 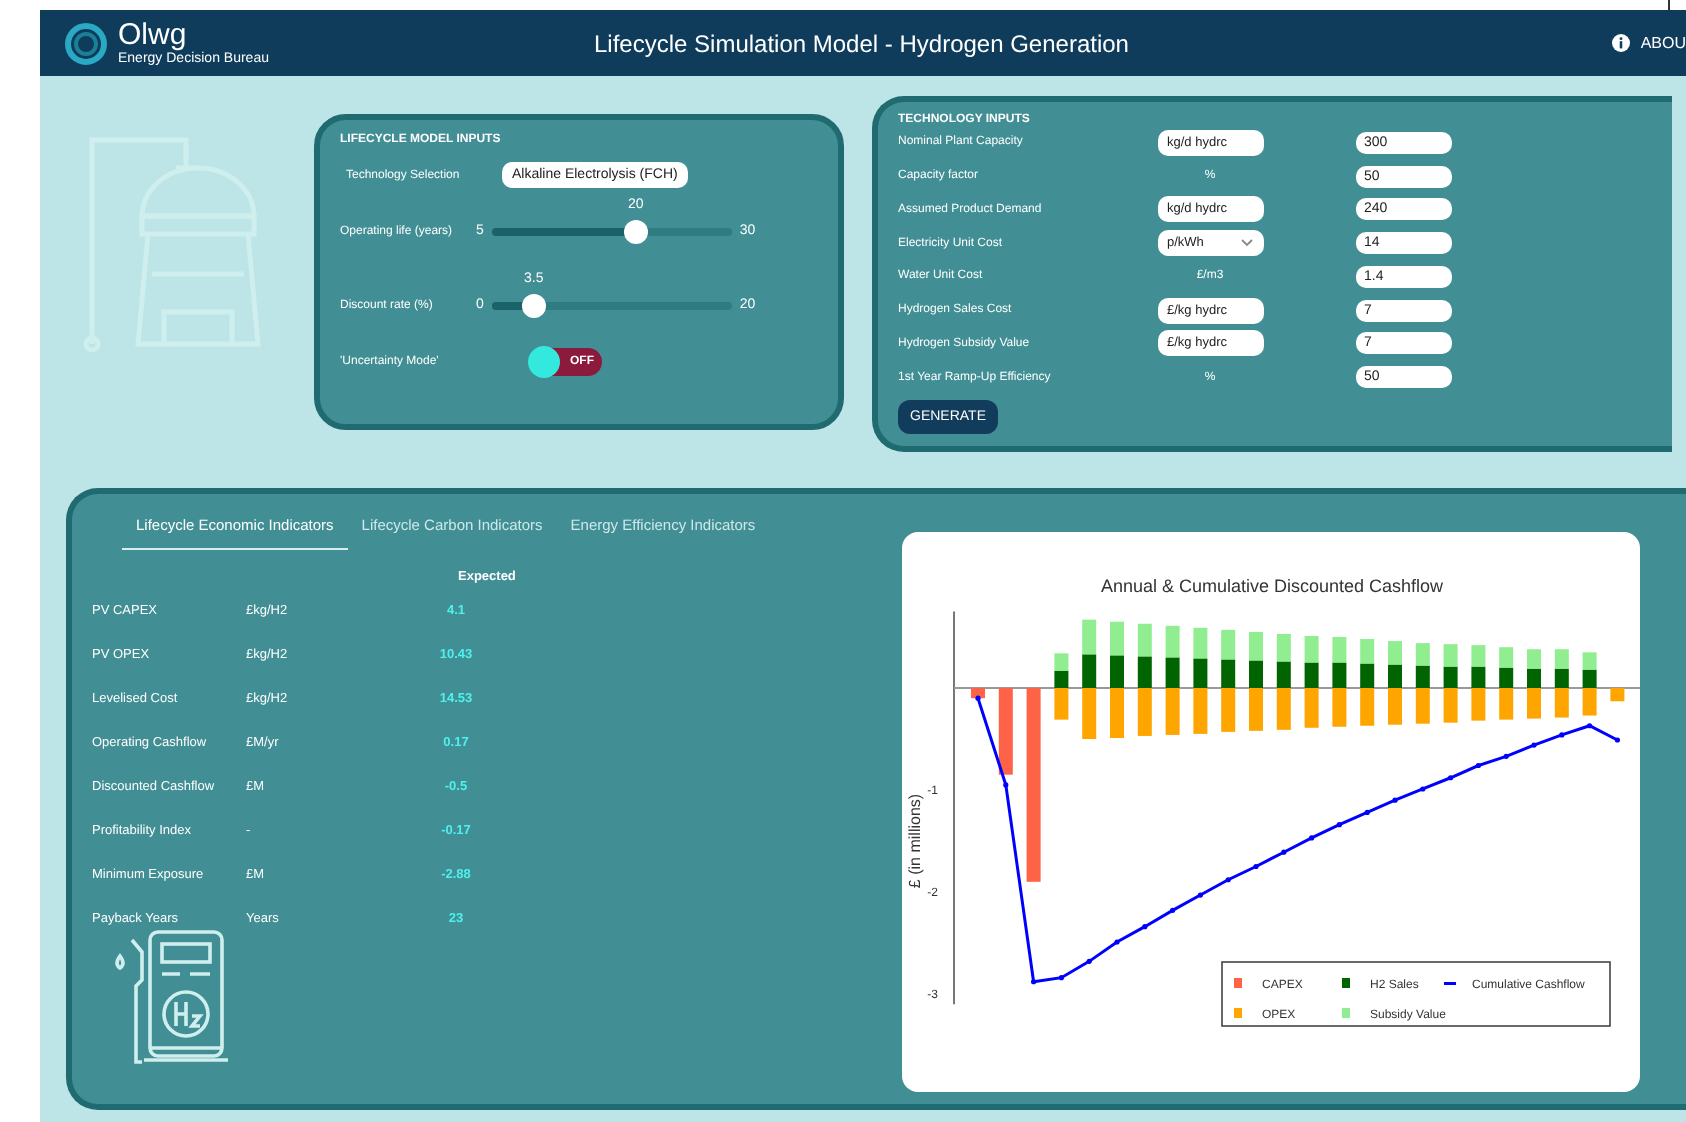 I want to click on info-icon, so click(x=1621, y=43).